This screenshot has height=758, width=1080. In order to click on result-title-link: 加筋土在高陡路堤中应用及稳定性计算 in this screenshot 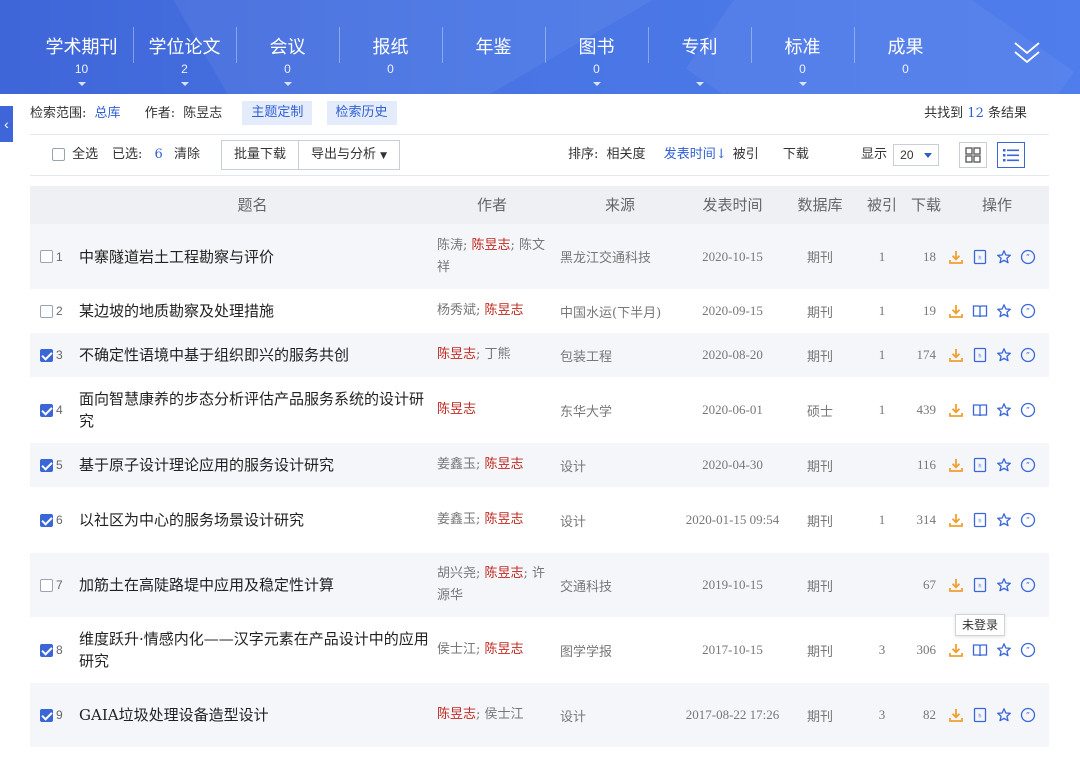, I will do `click(254, 585)`.